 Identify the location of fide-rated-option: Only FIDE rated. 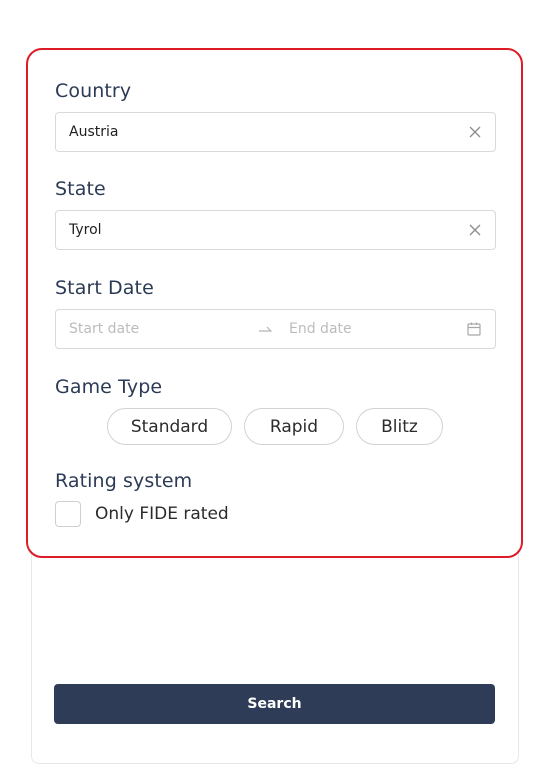
(142, 514).